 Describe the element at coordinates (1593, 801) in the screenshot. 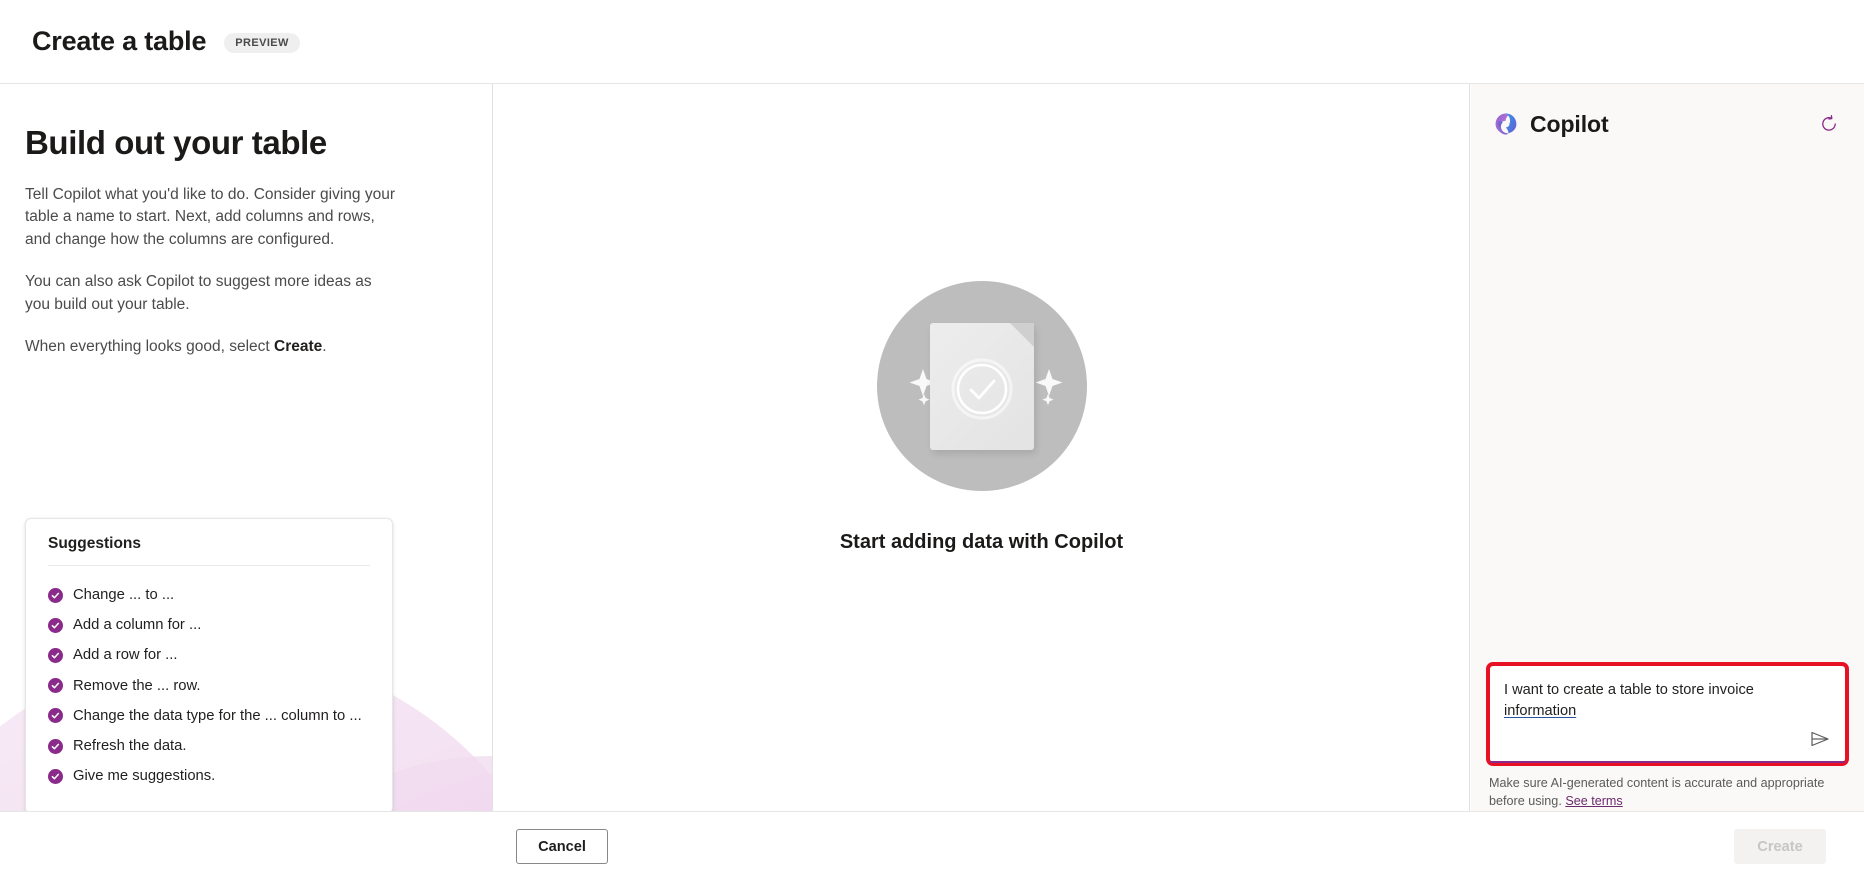

I see `see-terms-link: See terms` at that location.